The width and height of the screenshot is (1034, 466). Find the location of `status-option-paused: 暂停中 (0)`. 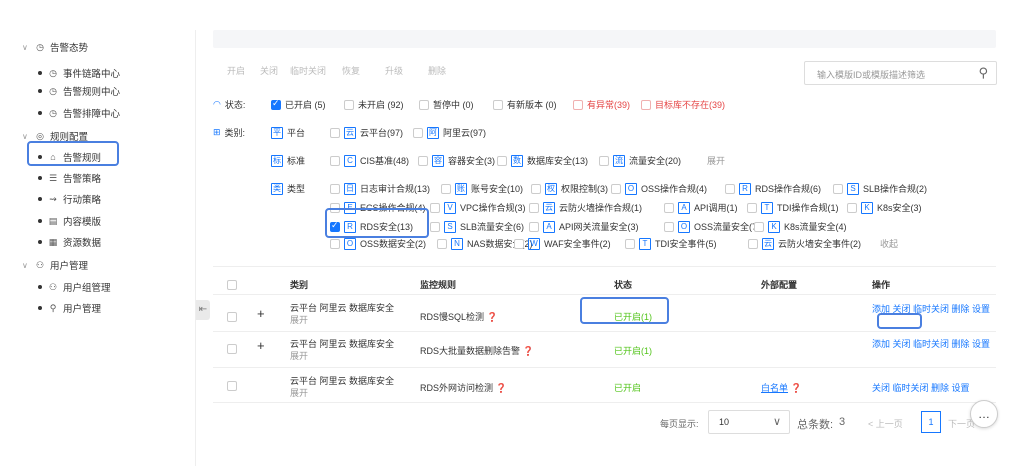

status-option-paused: 暂停中 (0) is located at coordinates (446, 104).